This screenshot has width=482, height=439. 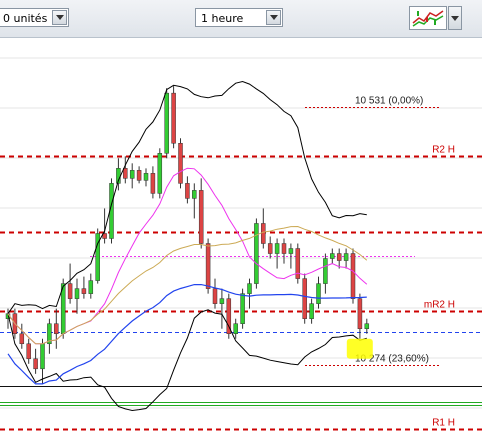 I want to click on chart-indicator-button, so click(x=428, y=18).